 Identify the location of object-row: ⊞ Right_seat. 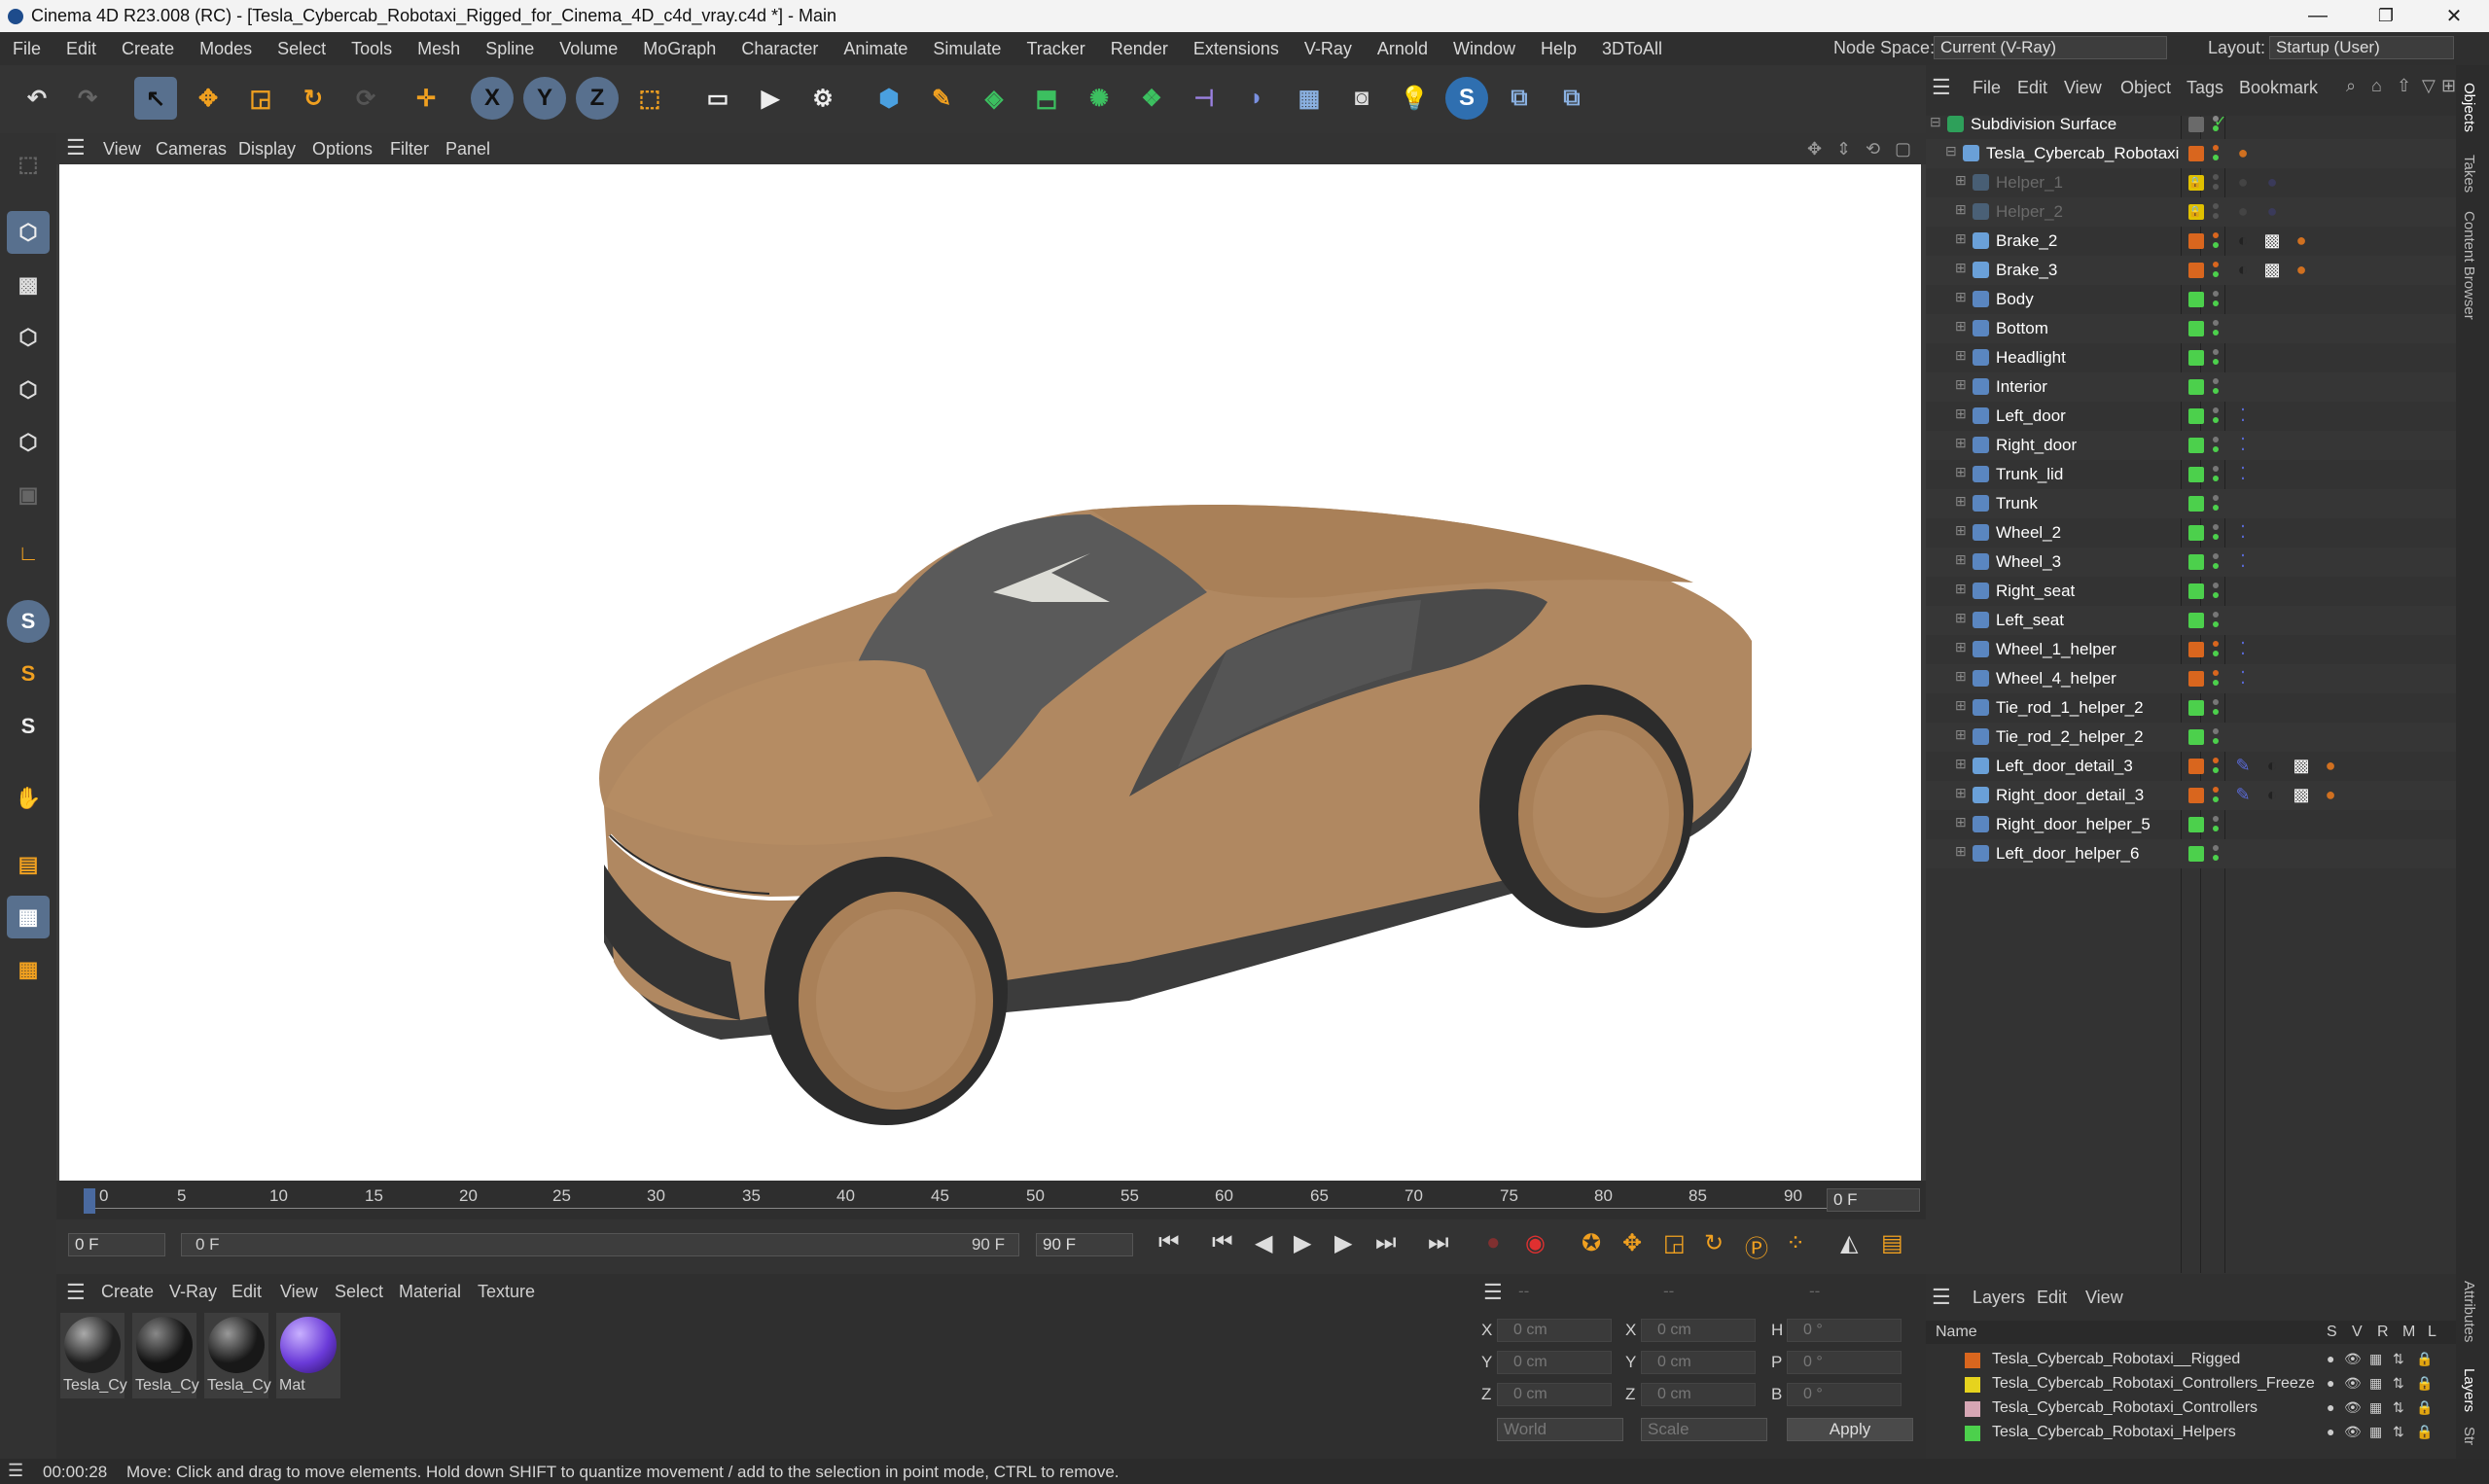
(2191, 592).